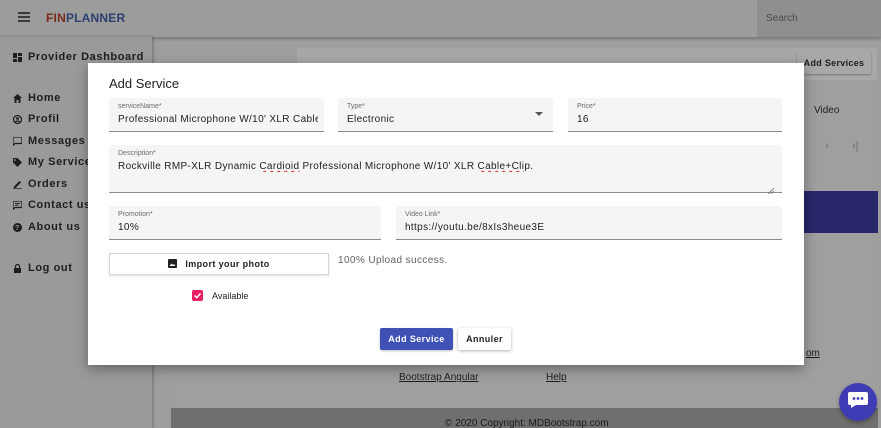 This screenshot has height=428, width=881. Describe the element at coordinates (218, 119) in the screenshot. I see `service-name-value: Professional Microphone W/10' XLR Cable+` at that location.